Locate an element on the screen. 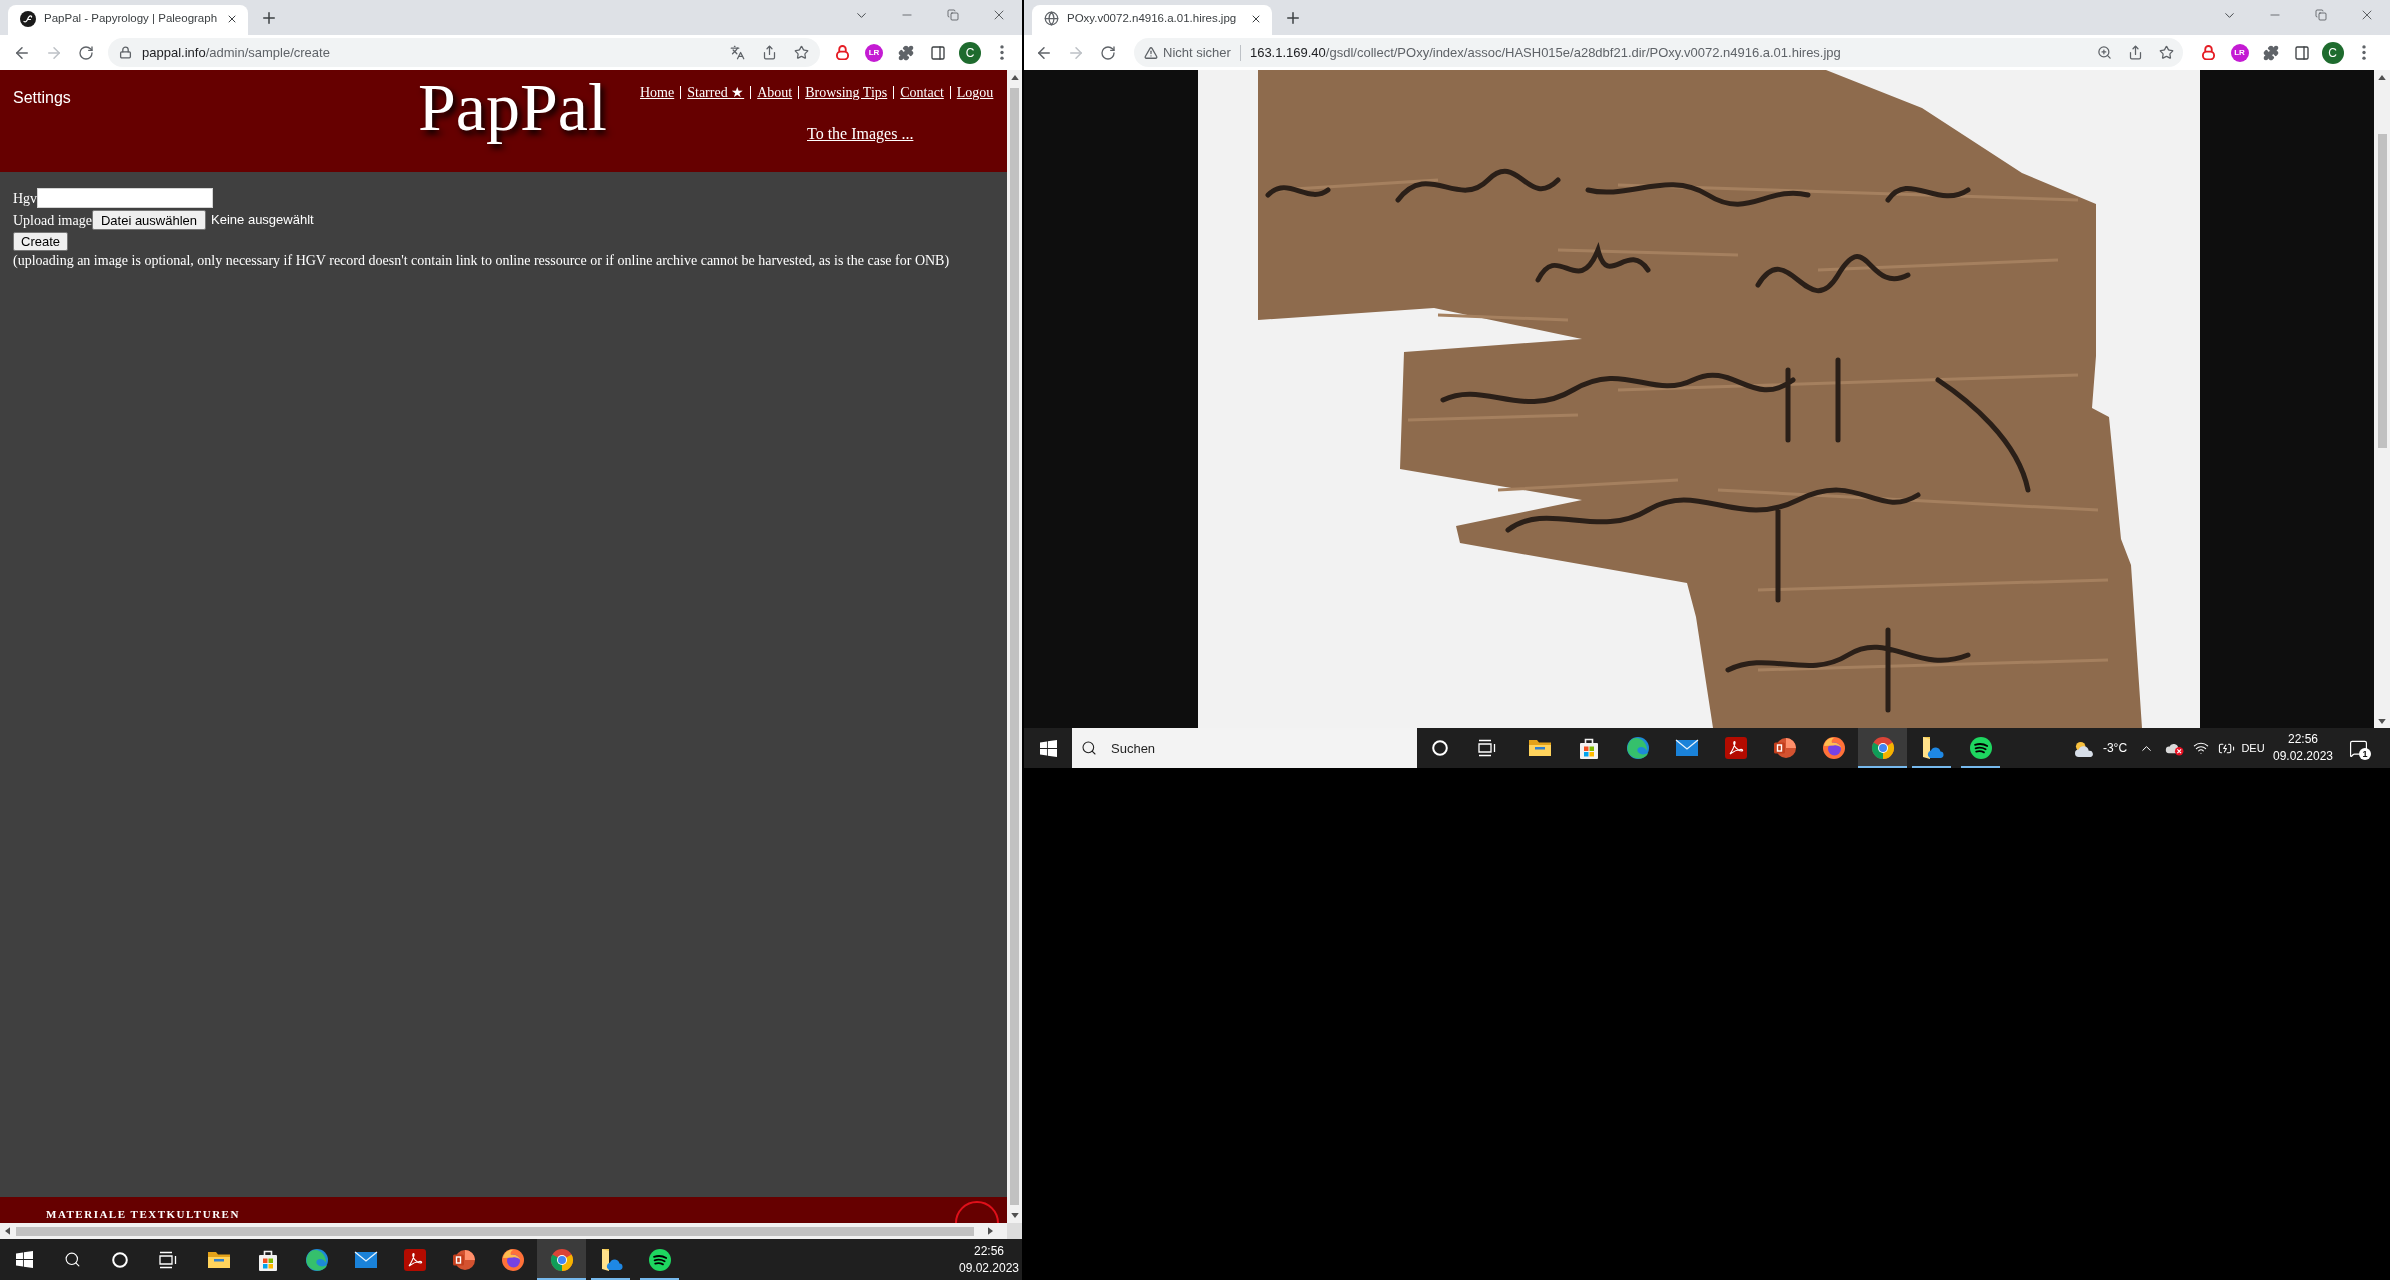 The width and height of the screenshot is (2390, 1280). help-text: (uploading an image is optional, only necessary if HGV record doesn't contain link to online ressource or if online archive cannot be harvested, as is the case for ONB) is located at coordinates (481, 261).